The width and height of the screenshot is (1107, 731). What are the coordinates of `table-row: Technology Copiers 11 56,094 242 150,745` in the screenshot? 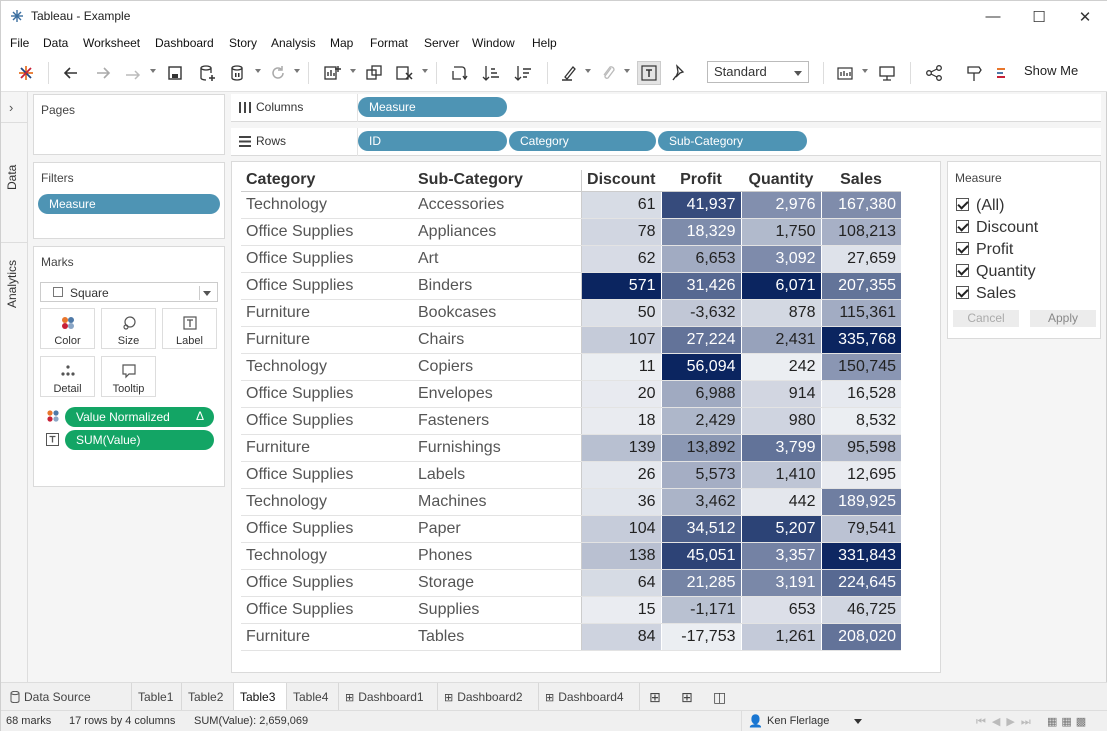 It's located at (571, 367).